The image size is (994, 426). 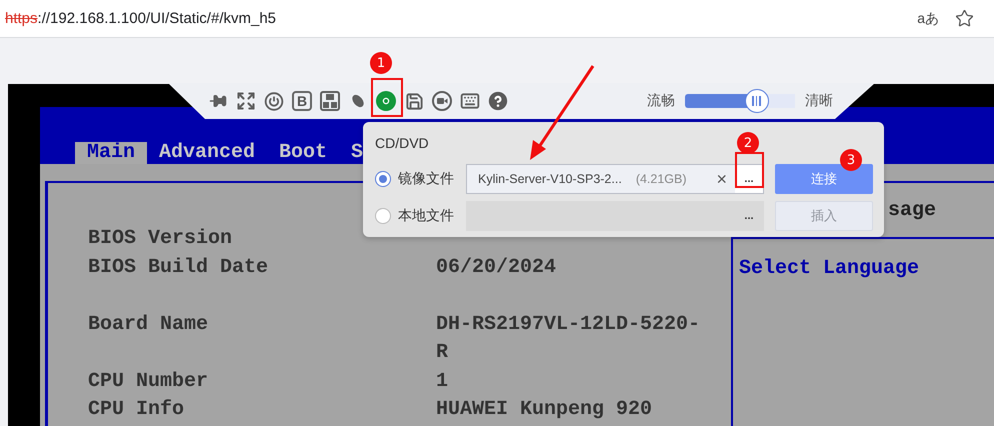 I want to click on fullscreen-icon, so click(x=246, y=101).